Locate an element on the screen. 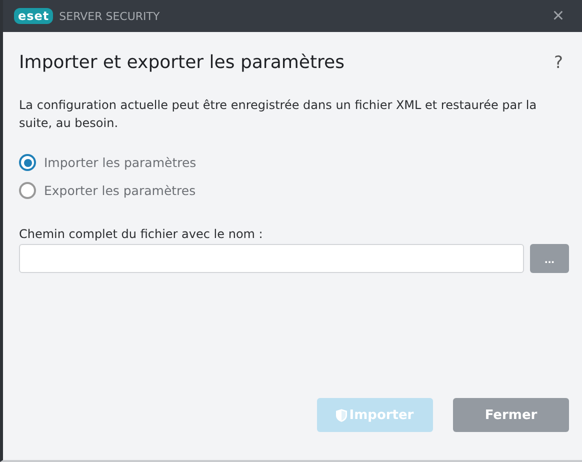 The image size is (582, 462). radio-option: Exporter les paramètres is located at coordinates (294, 190).